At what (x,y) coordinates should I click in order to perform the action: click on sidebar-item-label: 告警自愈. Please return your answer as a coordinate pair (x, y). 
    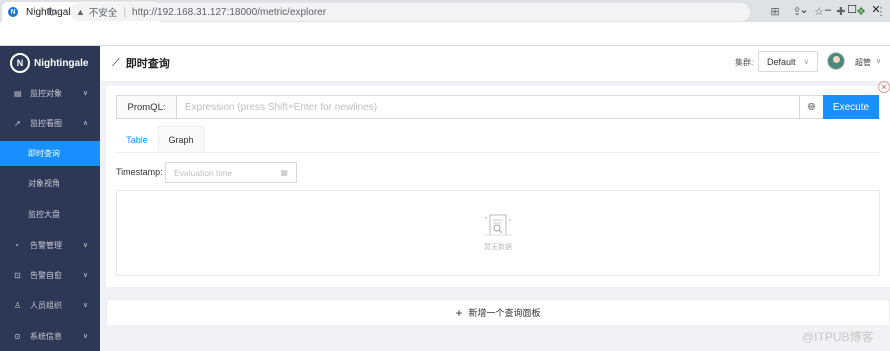
    Looking at the image, I should click on (46, 275).